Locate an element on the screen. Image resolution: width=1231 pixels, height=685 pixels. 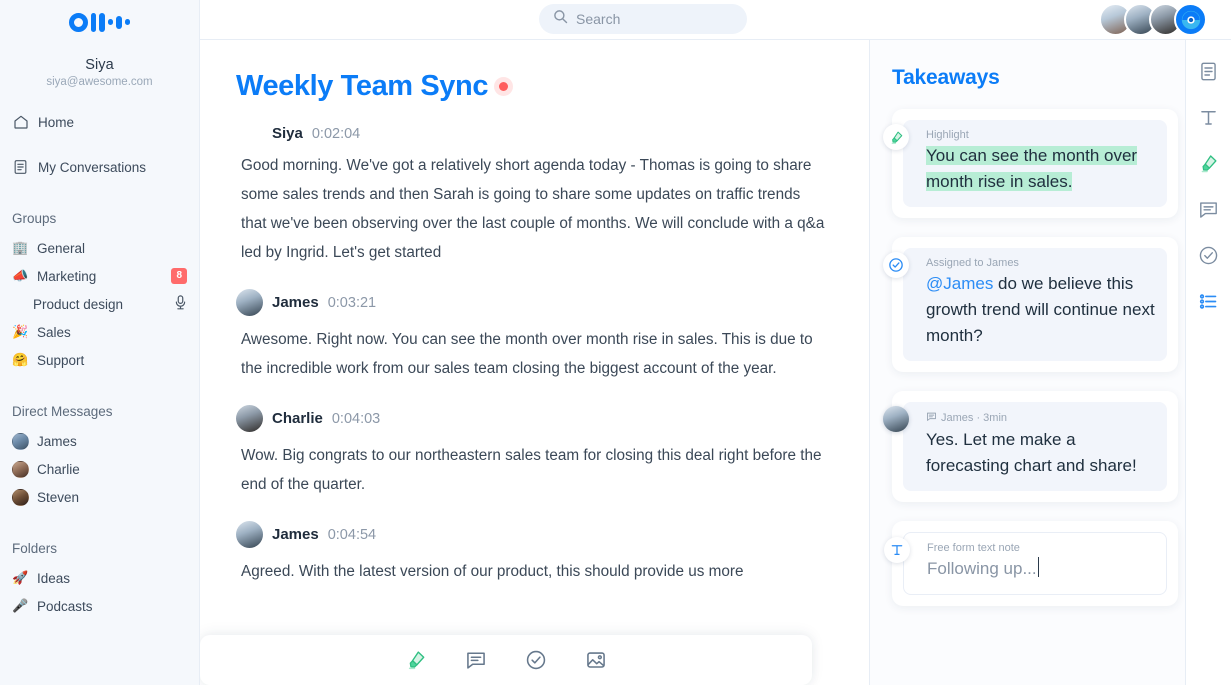
action-item-panel-icon is located at coordinates (1209, 255).